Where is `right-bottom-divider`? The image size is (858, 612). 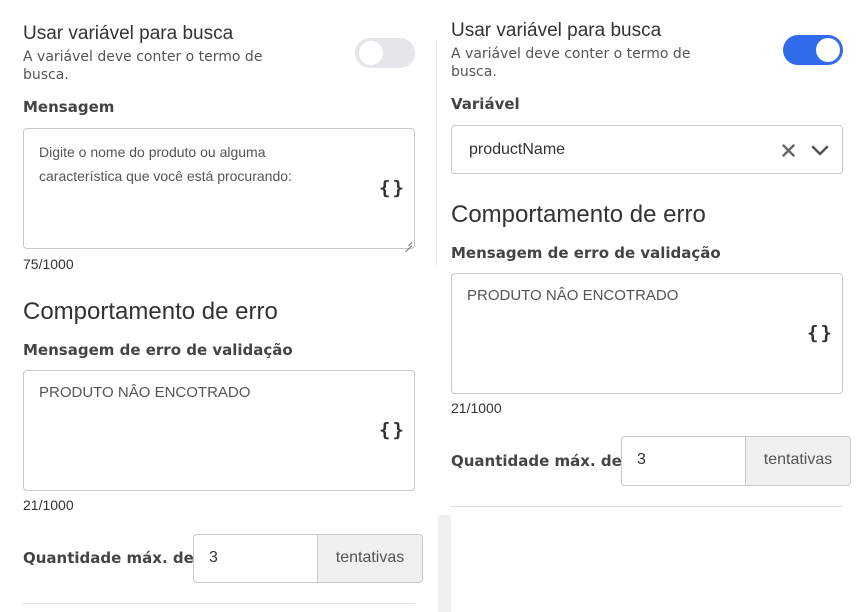
right-bottom-divider is located at coordinates (647, 506).